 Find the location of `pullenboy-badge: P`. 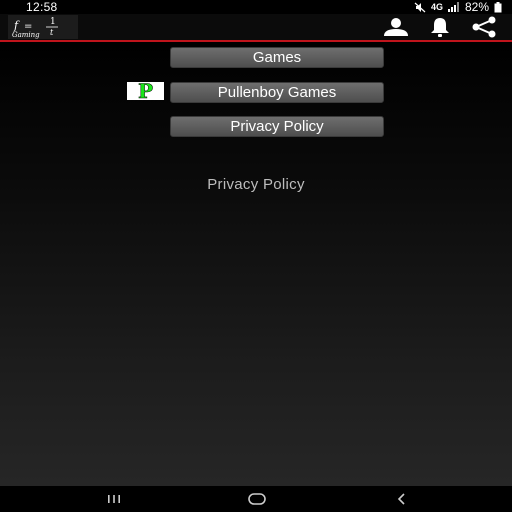

pullenboy-badge: P is located at coordinates (145, 91).